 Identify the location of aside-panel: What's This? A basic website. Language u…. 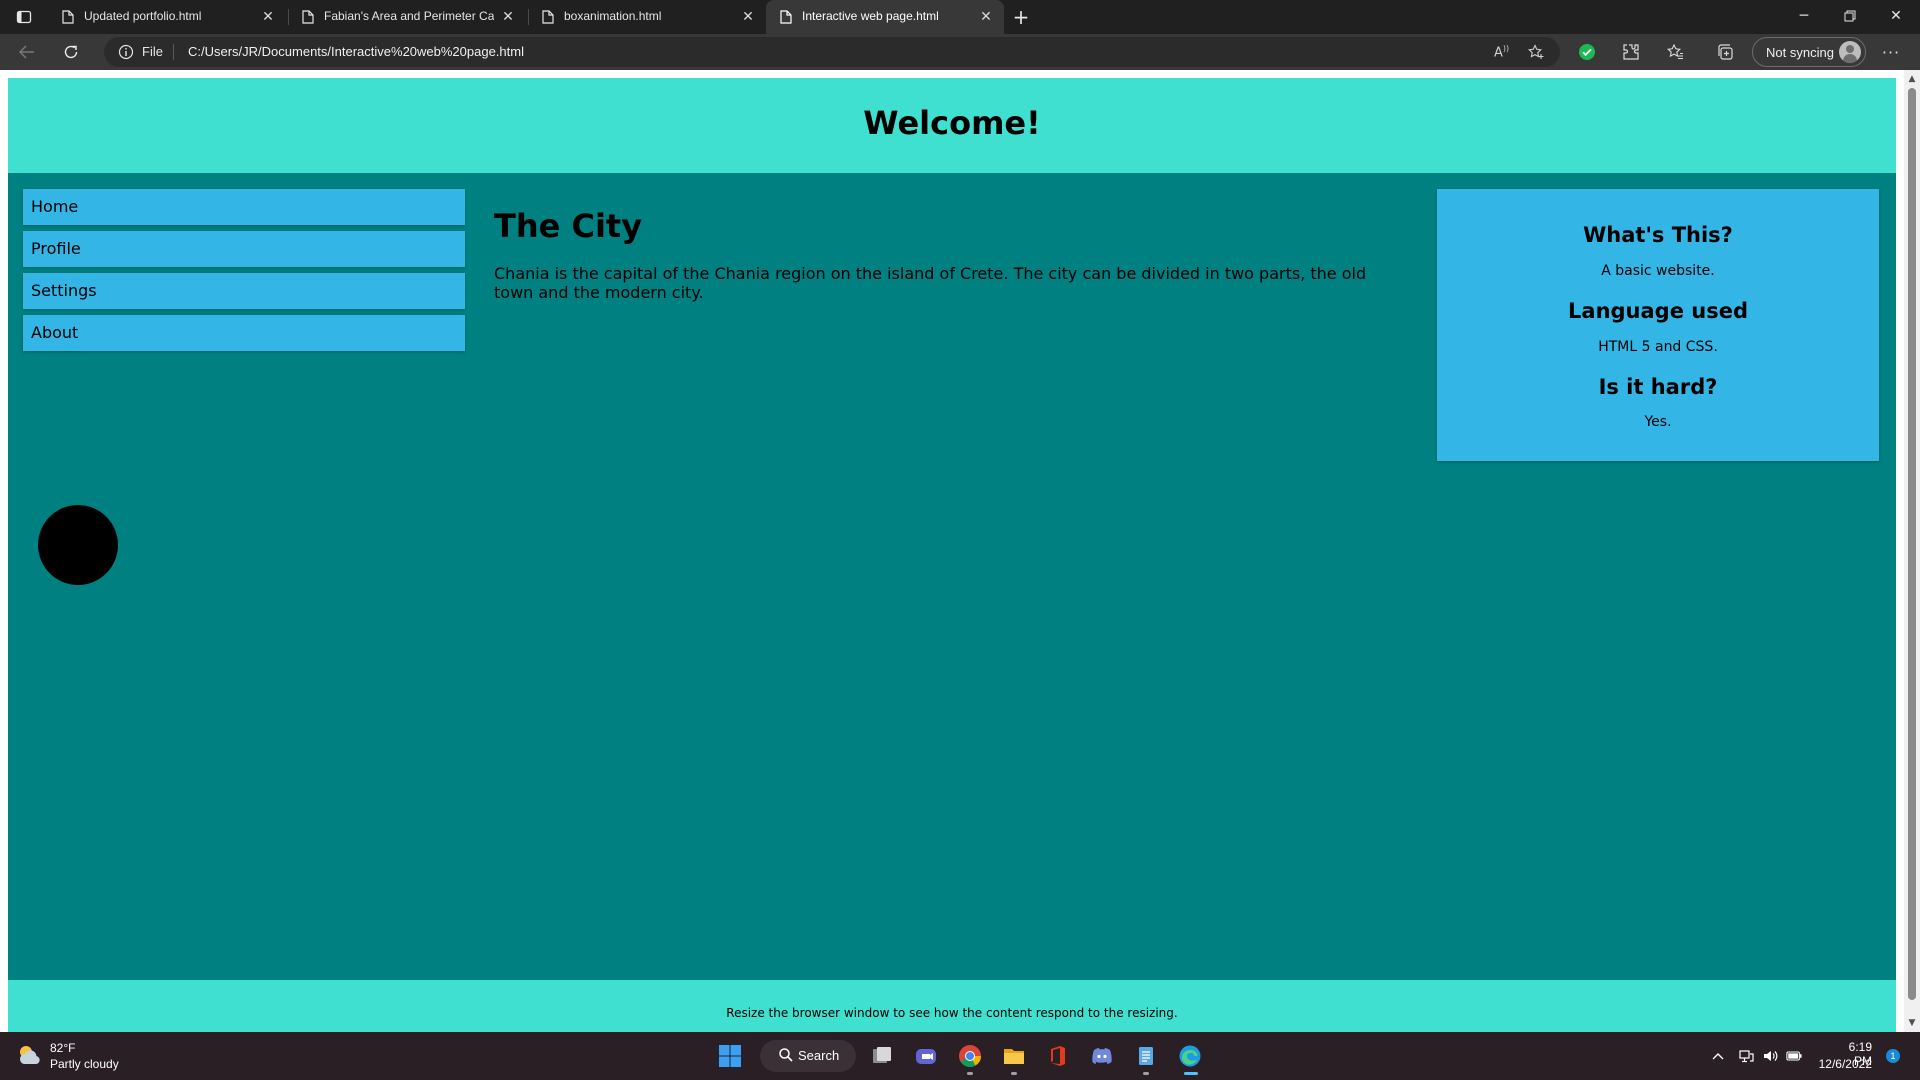
(1658, 325).